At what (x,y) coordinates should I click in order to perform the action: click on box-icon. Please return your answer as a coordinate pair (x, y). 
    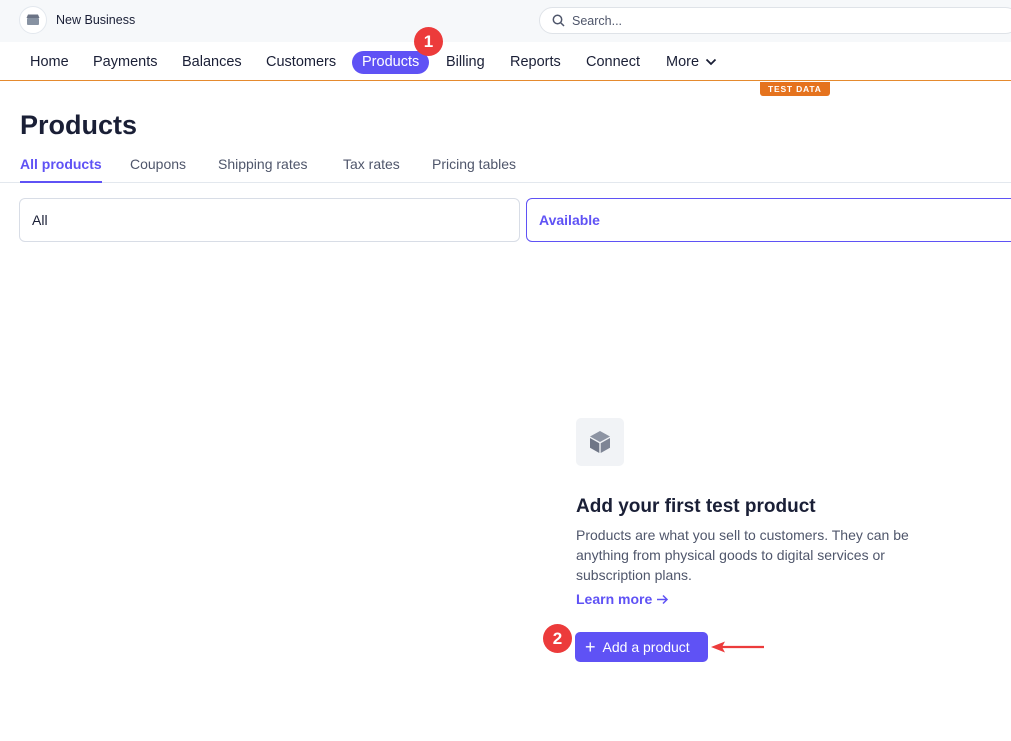
    Looking at the image, I should click on (600, 442).